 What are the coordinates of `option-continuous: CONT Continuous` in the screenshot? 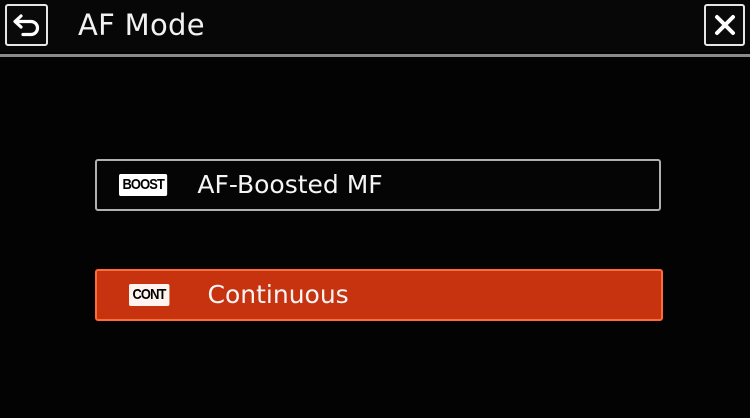 It's located at (379, 295).